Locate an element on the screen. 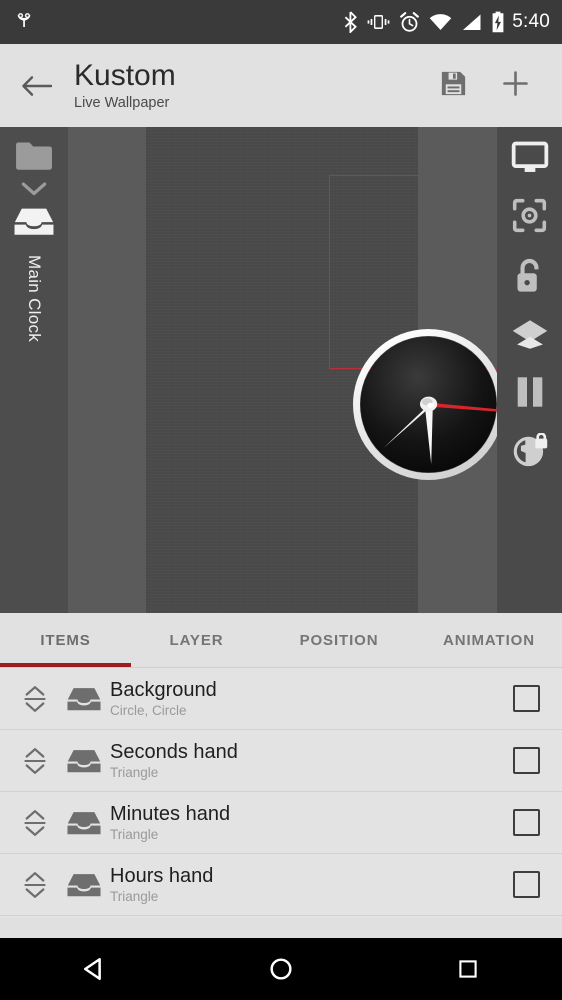 The image size is (562, 1000). bluetooth-icon is located at coordinates (351, 22).